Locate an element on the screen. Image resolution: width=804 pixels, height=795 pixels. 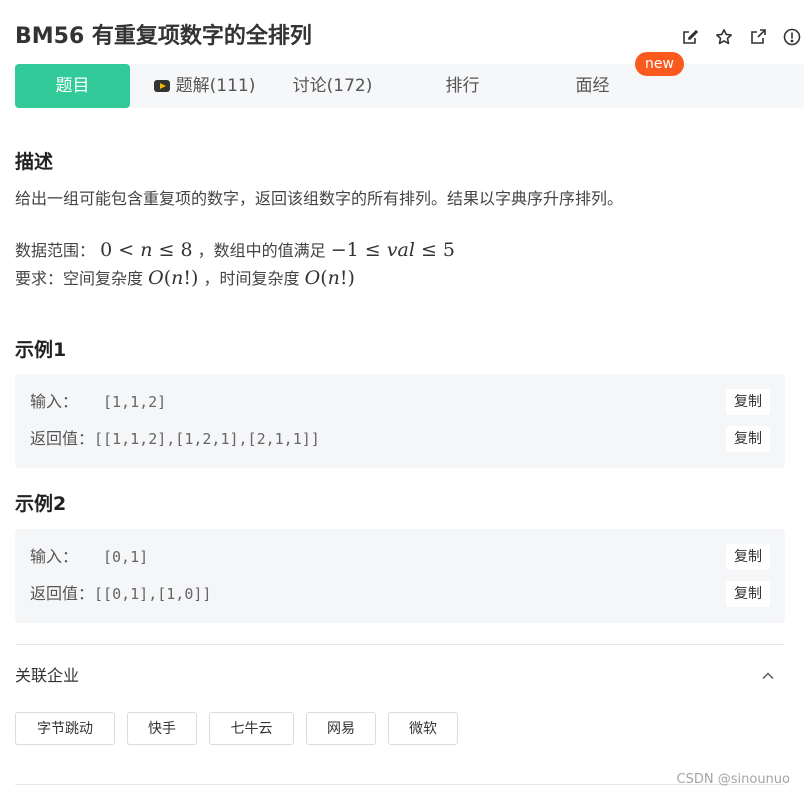
example1-heading: 示例1 is located at coordinates (41, 350).